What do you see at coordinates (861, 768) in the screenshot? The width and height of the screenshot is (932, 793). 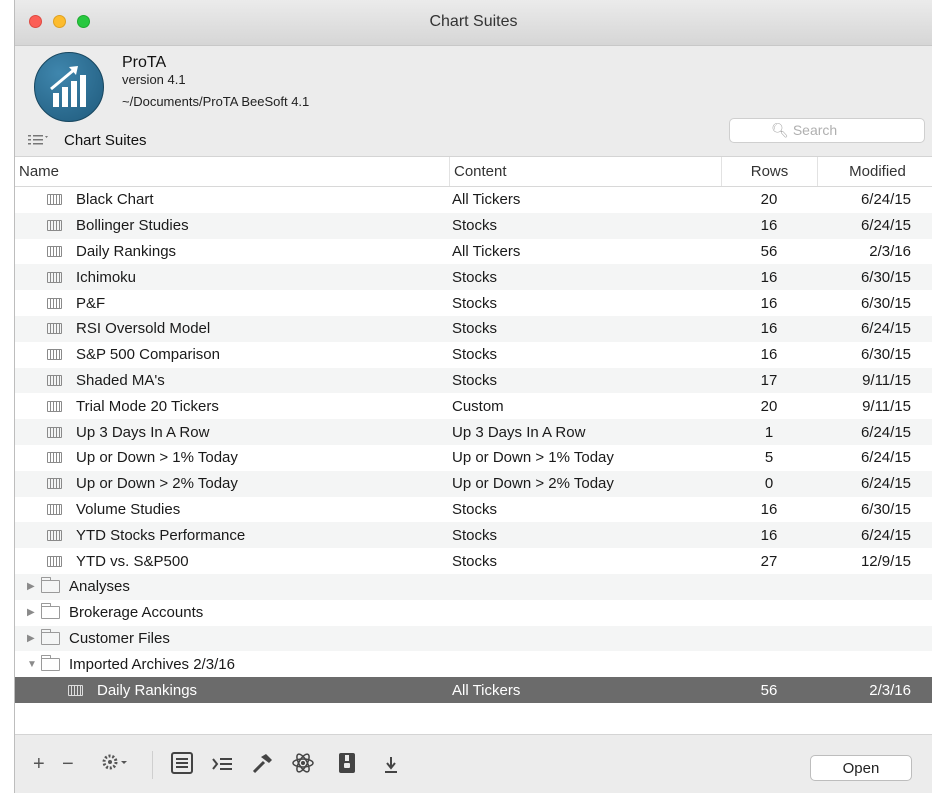 I see `open-button: Open` at bounding box center [861, 768].